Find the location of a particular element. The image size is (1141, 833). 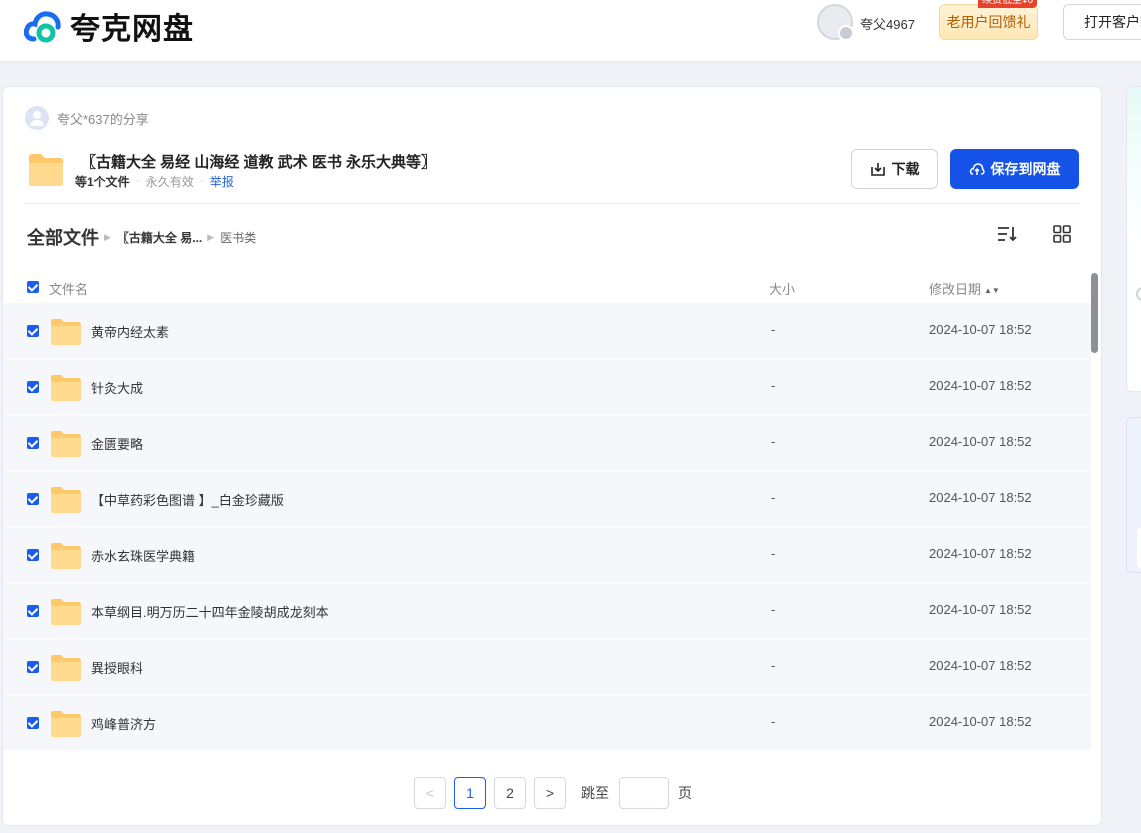

user-name: 夸父4967 is located at coordinates (887, 23).